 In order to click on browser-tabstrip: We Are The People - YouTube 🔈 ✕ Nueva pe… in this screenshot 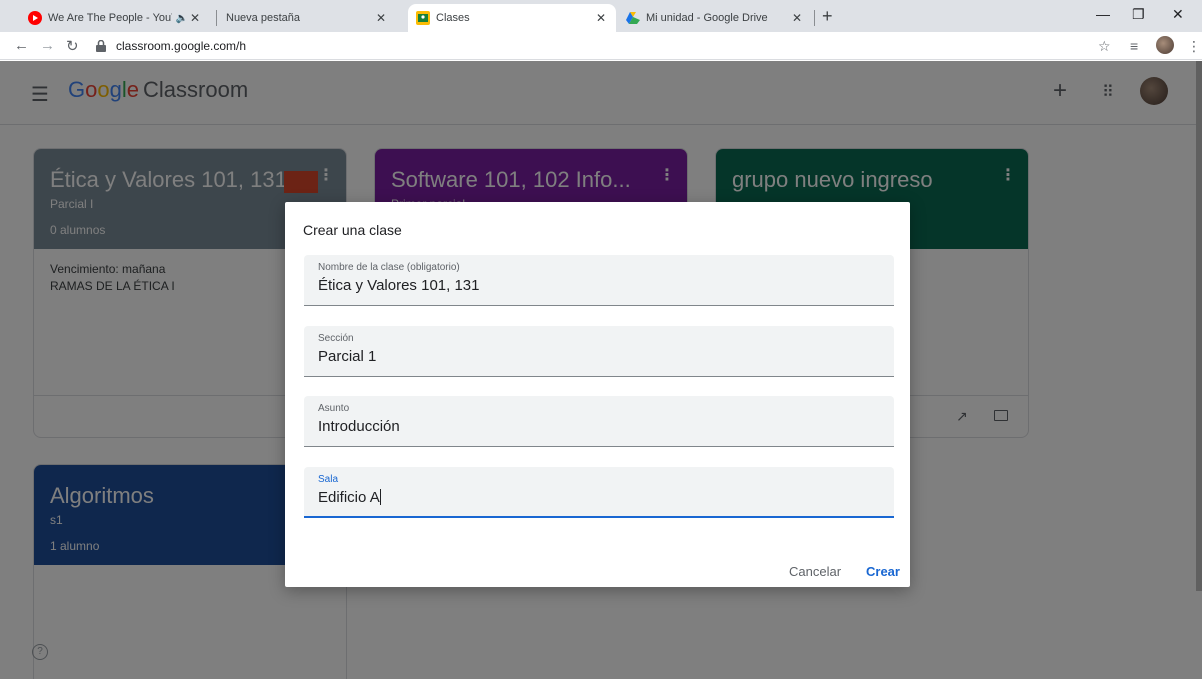, I will do `click(601, 16)`.